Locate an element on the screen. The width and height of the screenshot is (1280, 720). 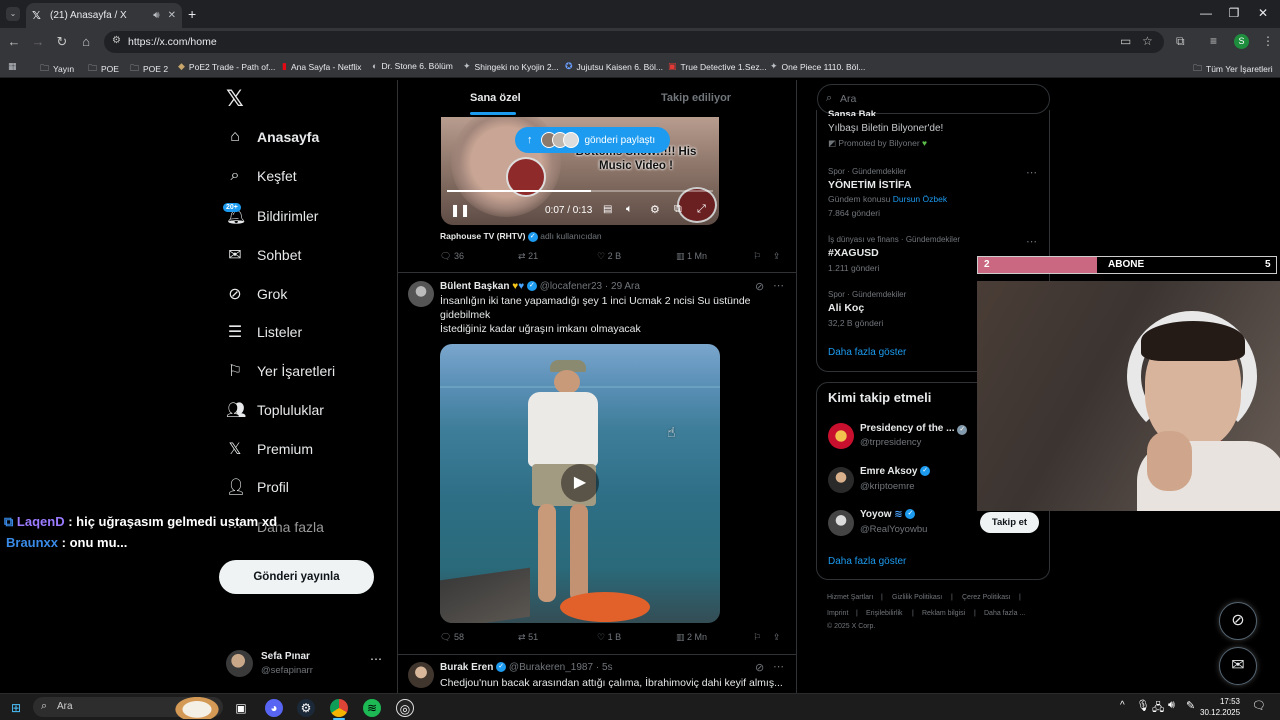
captions-icon: ▤ is located at coordinates (607, 209).